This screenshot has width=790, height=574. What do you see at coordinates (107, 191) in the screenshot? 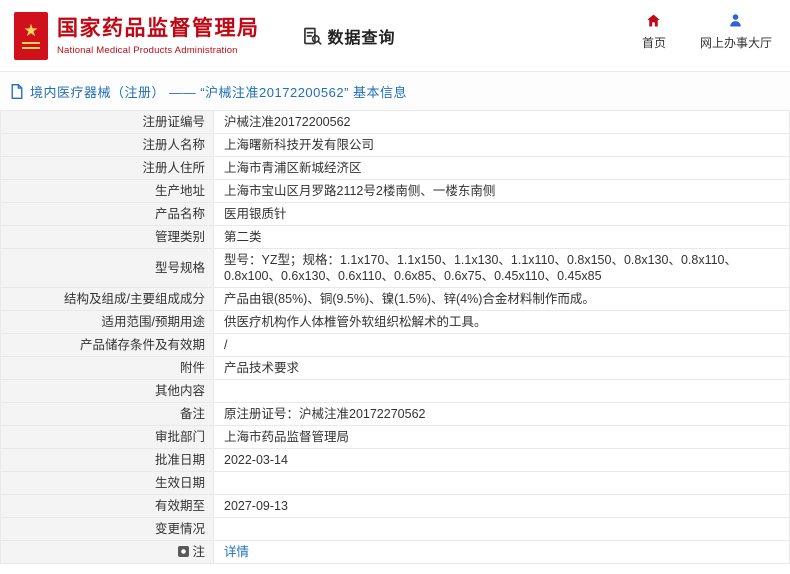
I see `row-label: 生产地址` at bounding box center [107, 191].